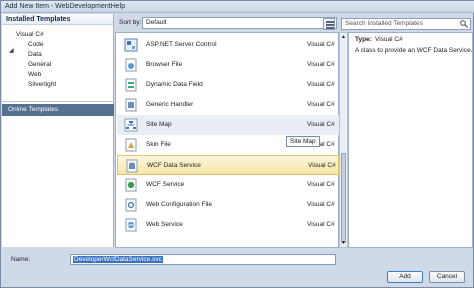  Describe the element at coordinates (131, 185) in the screenshot. I see `wcf-service-icon` at that location.